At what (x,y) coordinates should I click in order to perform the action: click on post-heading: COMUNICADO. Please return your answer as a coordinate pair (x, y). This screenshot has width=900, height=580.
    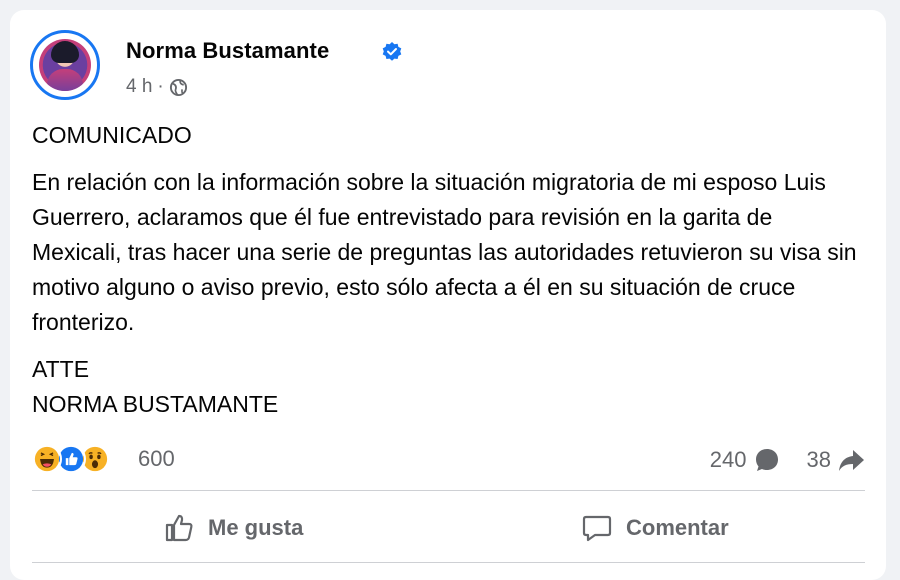
    Looking at the image, I should click on (112, 135).